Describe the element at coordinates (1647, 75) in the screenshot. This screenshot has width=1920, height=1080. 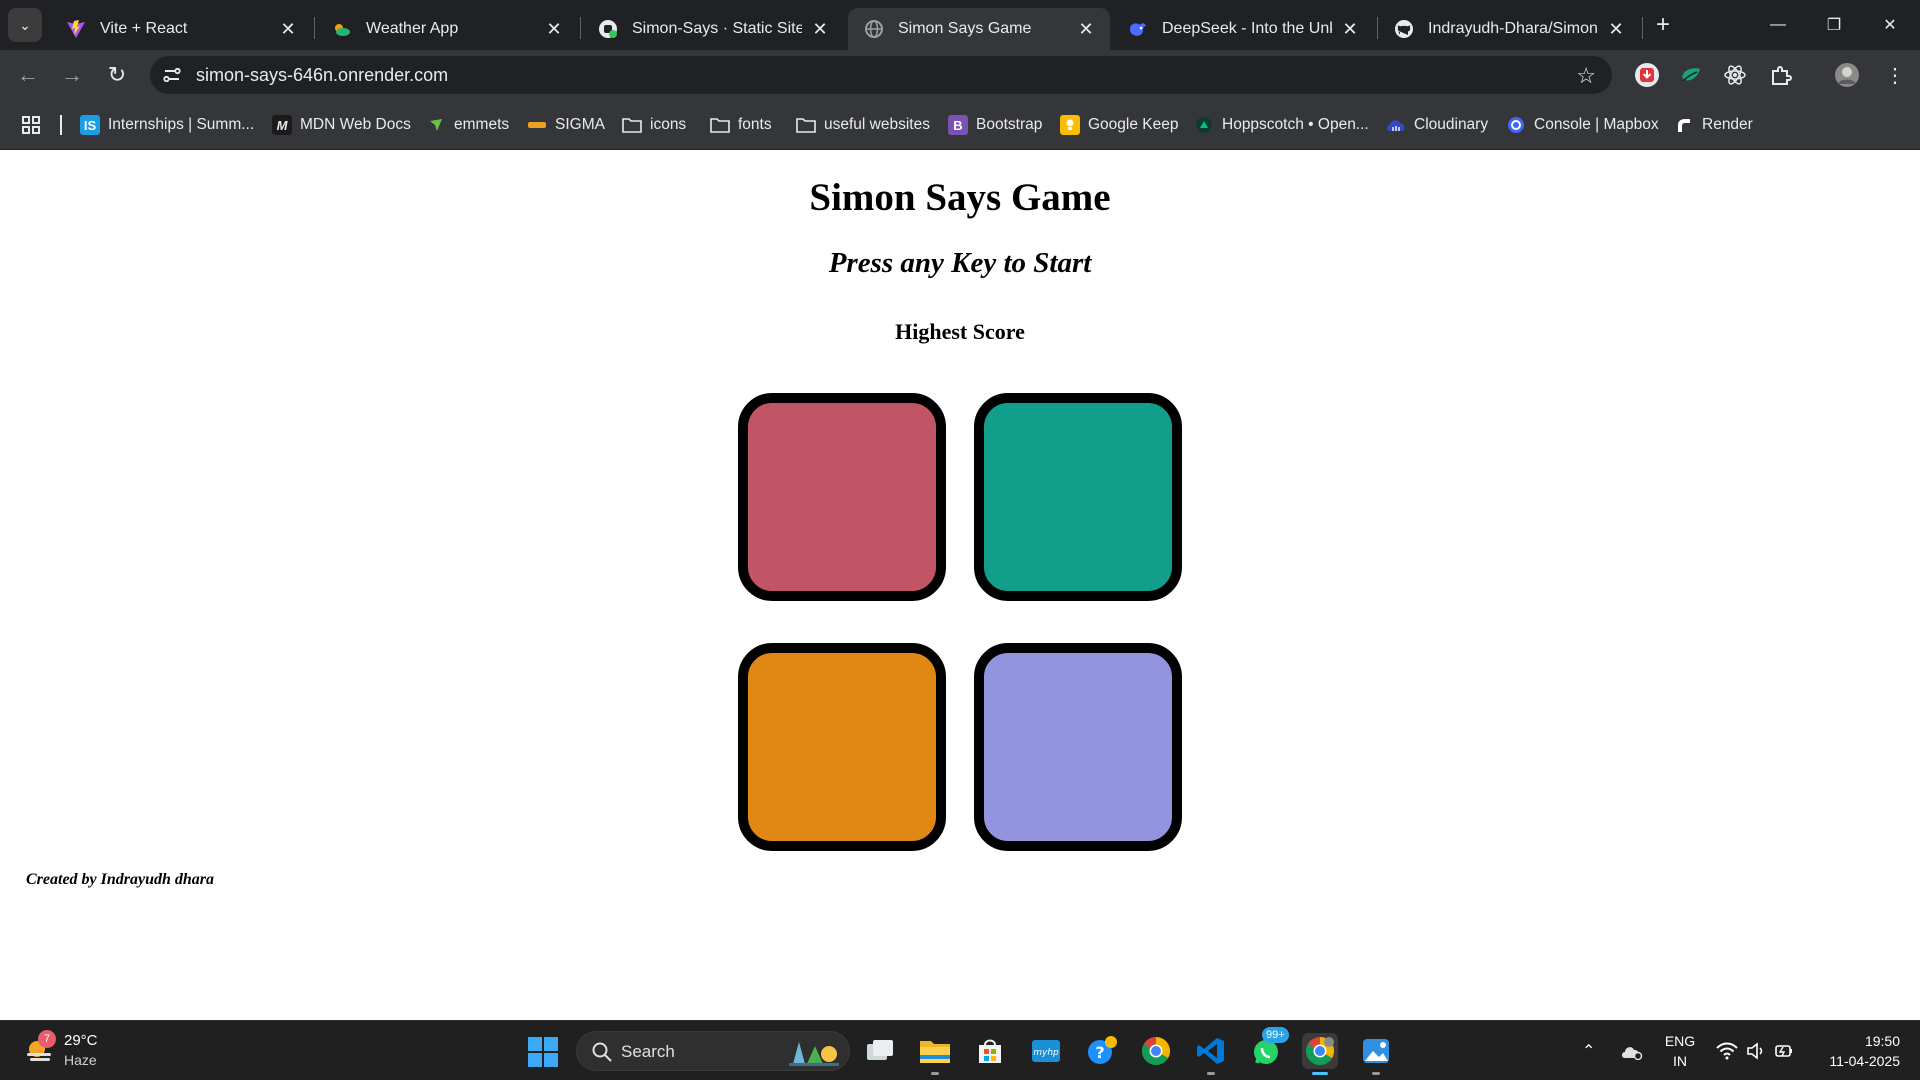
I see `extension-downloader-icon` at that location.